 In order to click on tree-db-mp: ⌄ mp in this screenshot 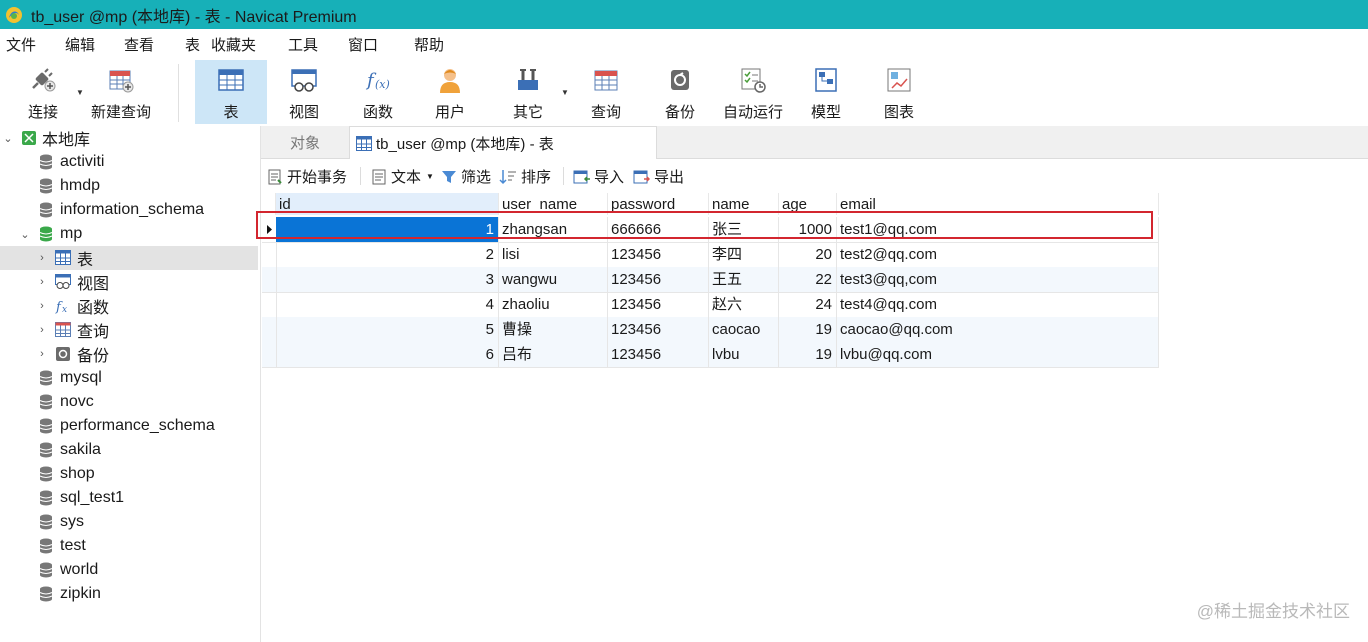, I will do `click(129, 234)`.